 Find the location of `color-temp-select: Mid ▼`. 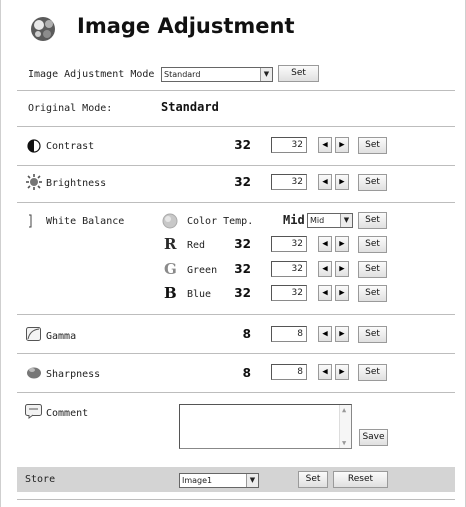

color-temp-select: Mid ▼ is located at coordinates (330, 220).